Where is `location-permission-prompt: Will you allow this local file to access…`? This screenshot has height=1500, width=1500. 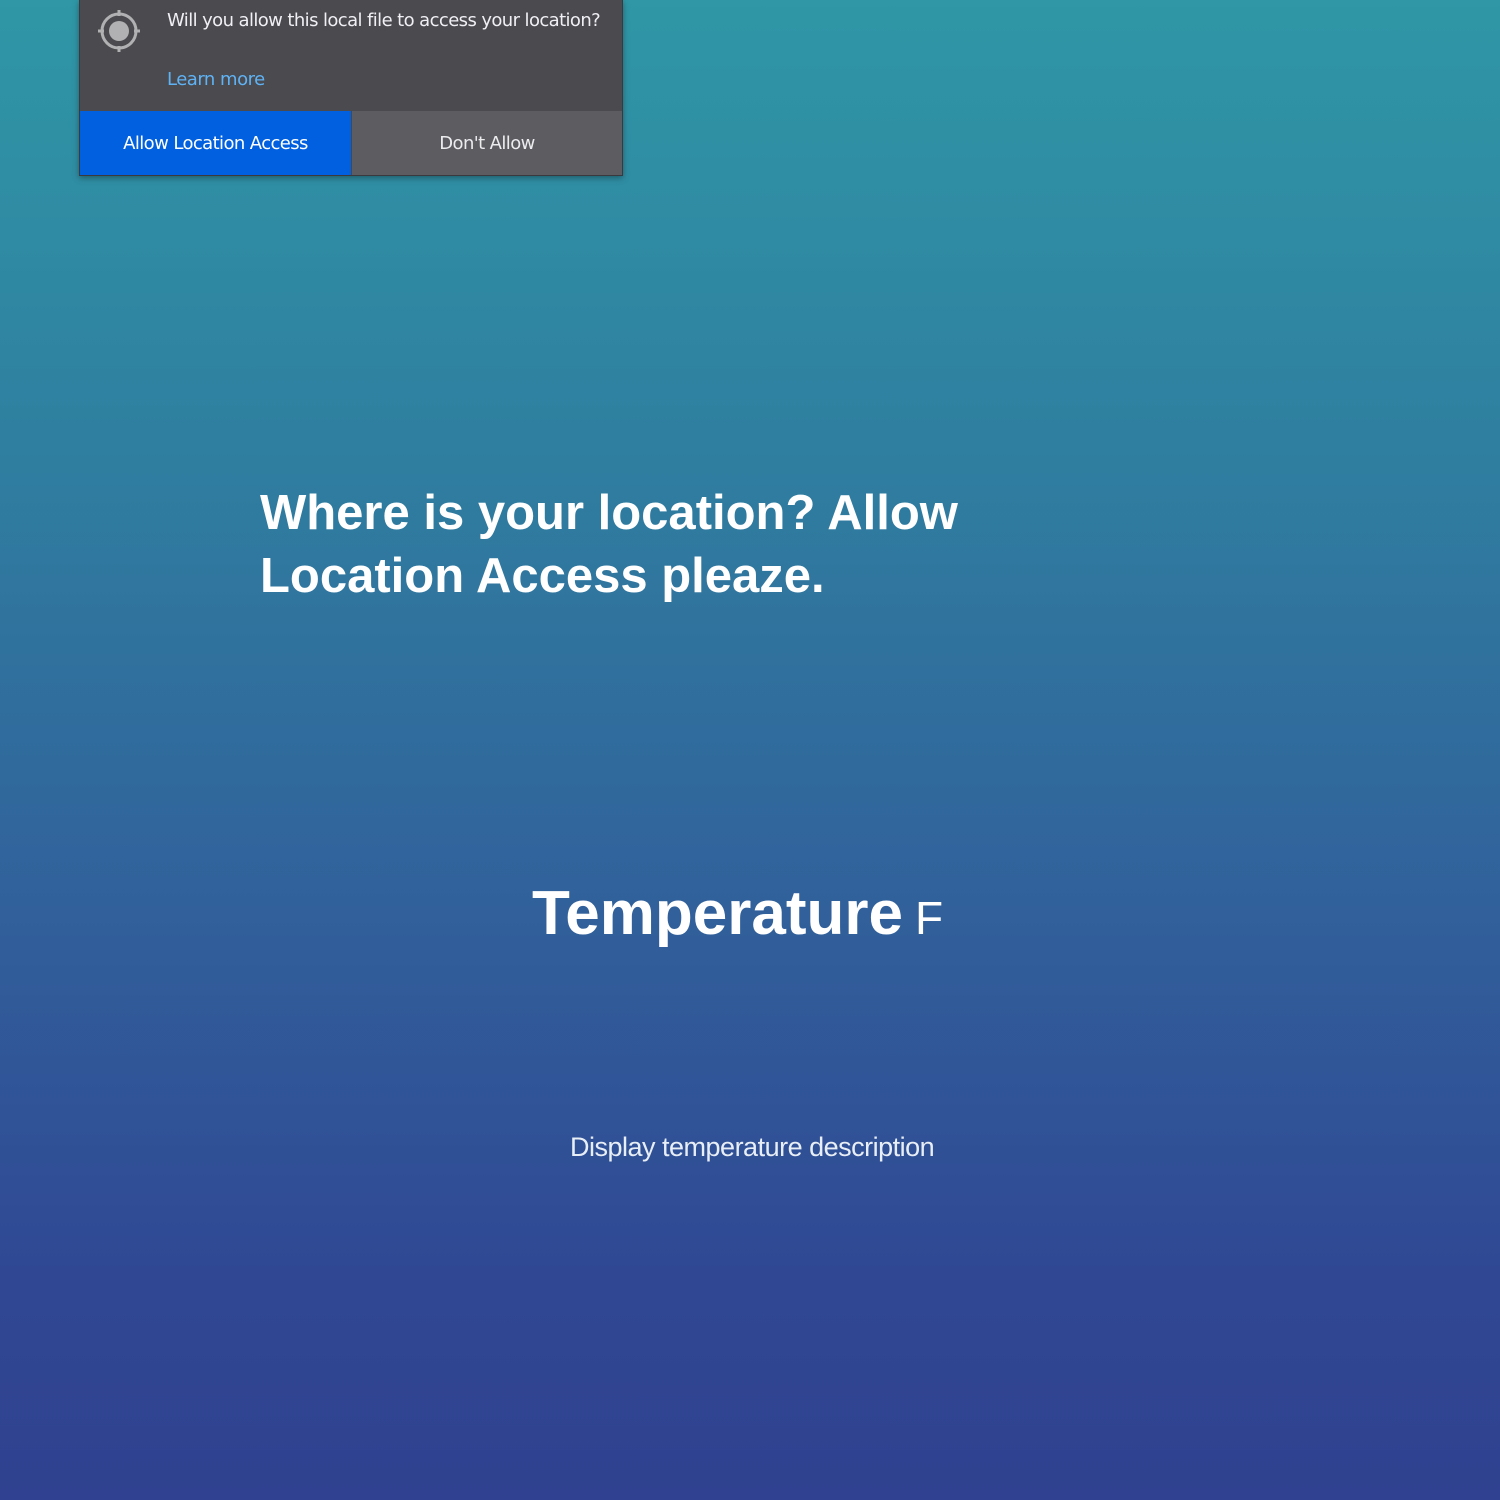
location-permission-prompt: Will you allow this local file to access… is located at coordinates (351, 88).